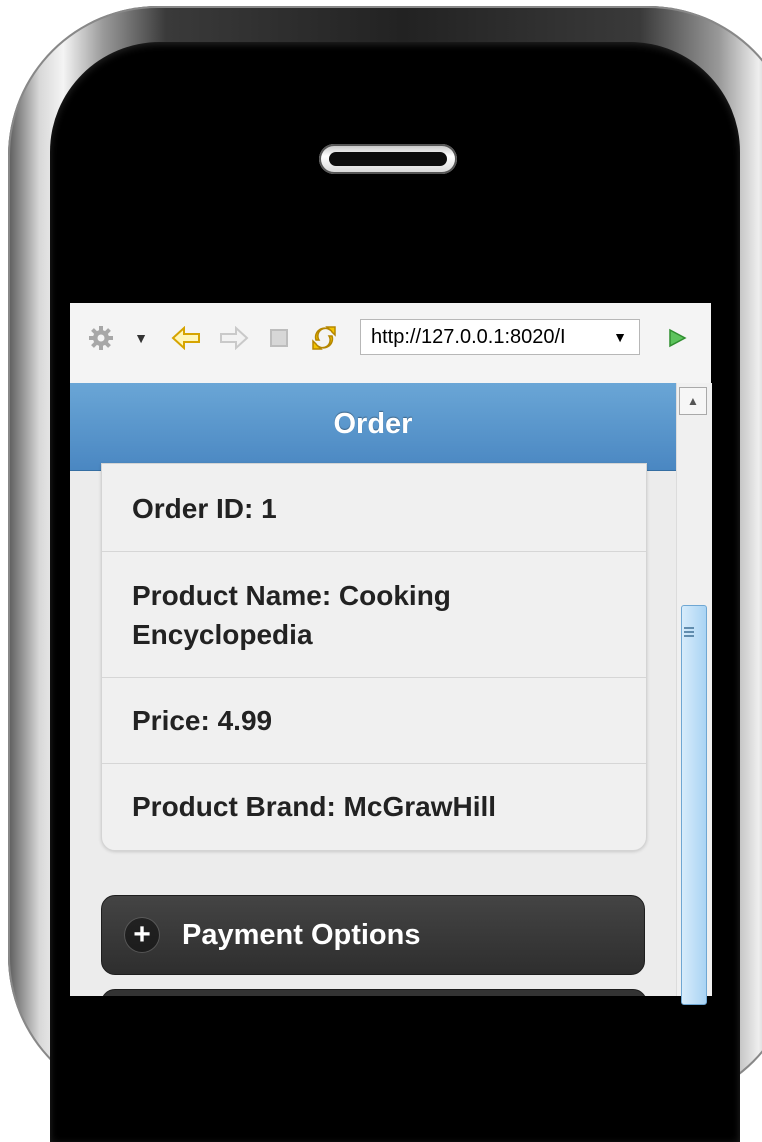 The image size is (762, 1142). Describe the element at coordinates (373, 427) in the screenshot. I see `page-title: Order` at that location.